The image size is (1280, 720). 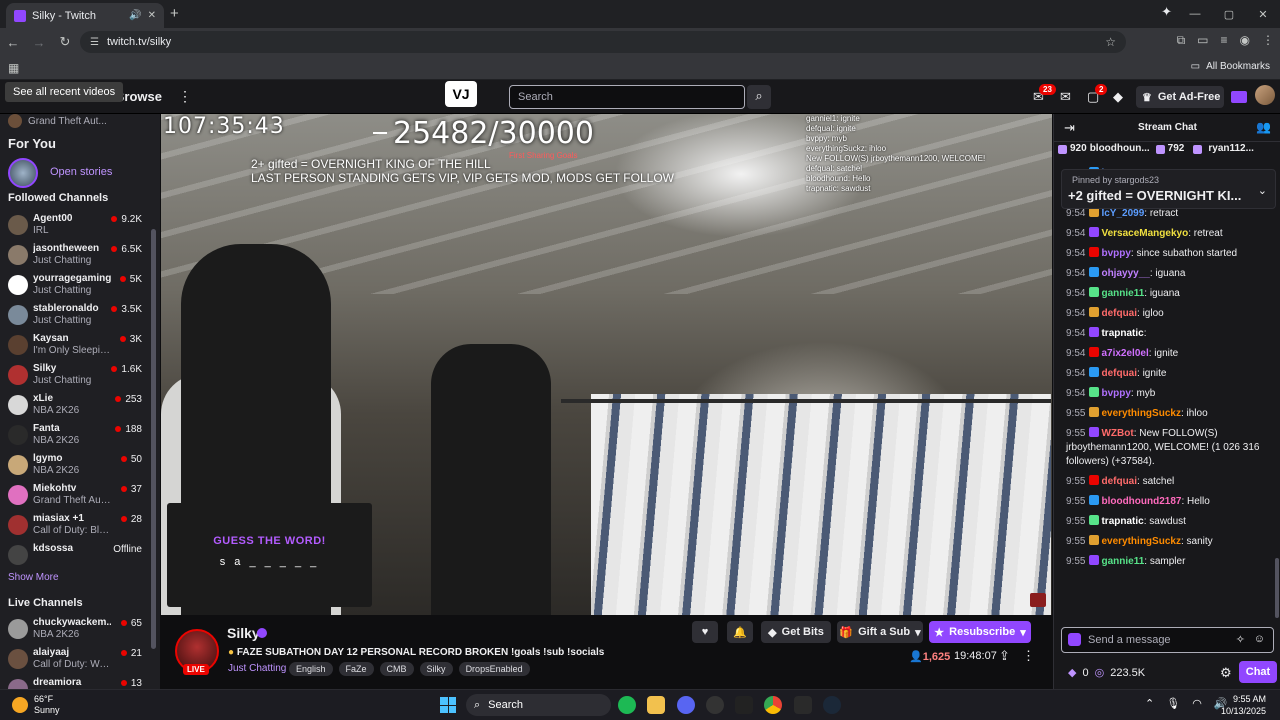 I want to click on extensions-icon: ⧉, so click(x=1181, y=40).